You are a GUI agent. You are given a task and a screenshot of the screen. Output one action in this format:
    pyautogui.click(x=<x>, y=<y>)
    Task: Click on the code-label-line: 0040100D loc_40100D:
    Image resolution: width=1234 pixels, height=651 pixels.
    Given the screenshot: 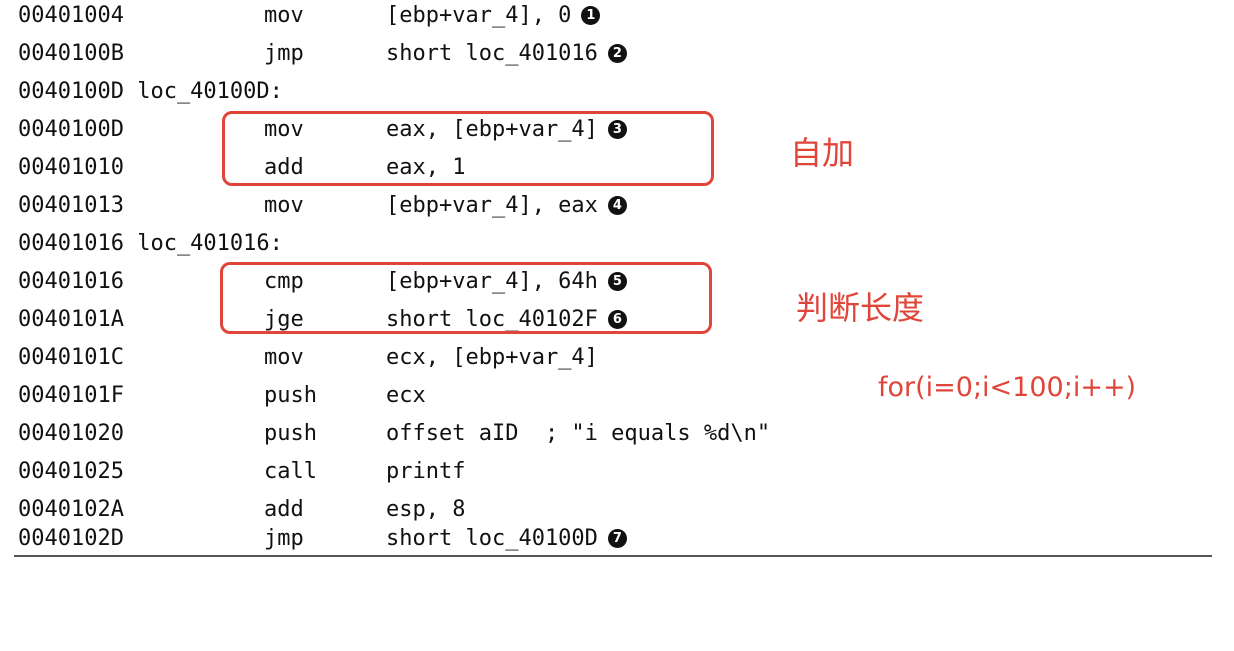 What is the action you would take?
    pyautogui.click(x=141, y=98)
    